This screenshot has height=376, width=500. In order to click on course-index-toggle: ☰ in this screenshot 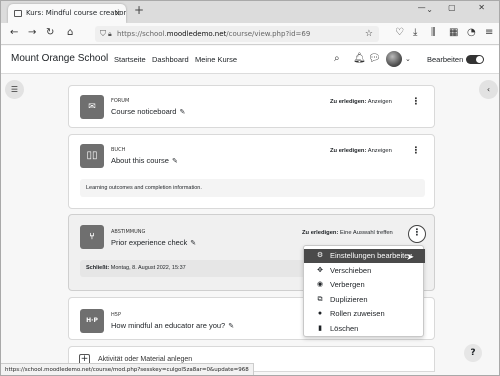, I will do `click(14, 89)`.